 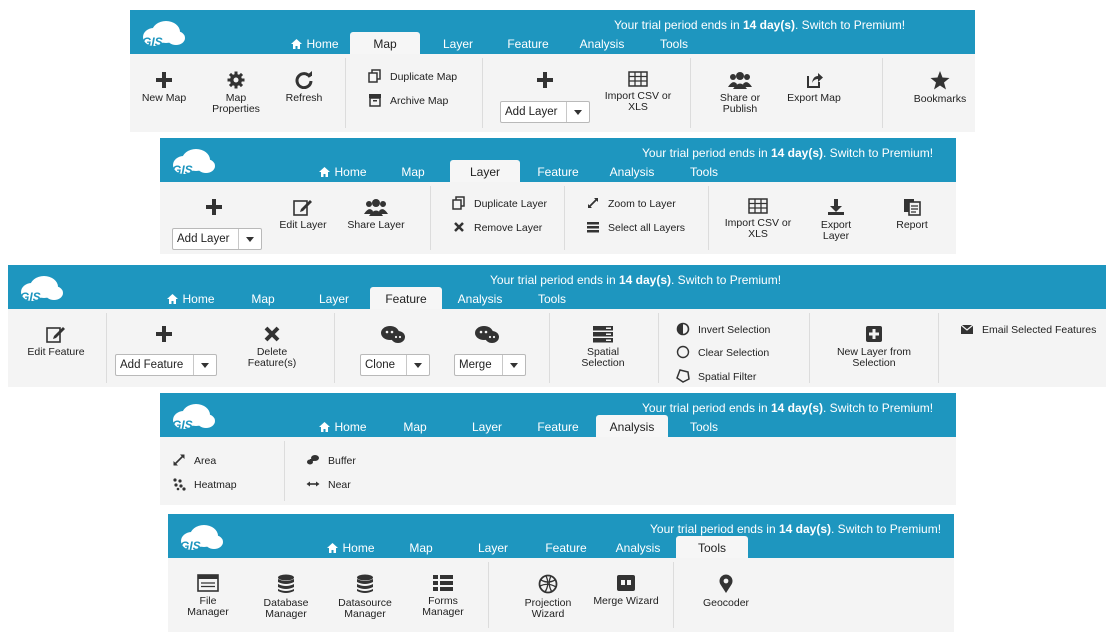 What do you see at coordinates (331, 461) in the screenshot?
I see `buffer-button: Buffer` at bounding box center [331, 461].